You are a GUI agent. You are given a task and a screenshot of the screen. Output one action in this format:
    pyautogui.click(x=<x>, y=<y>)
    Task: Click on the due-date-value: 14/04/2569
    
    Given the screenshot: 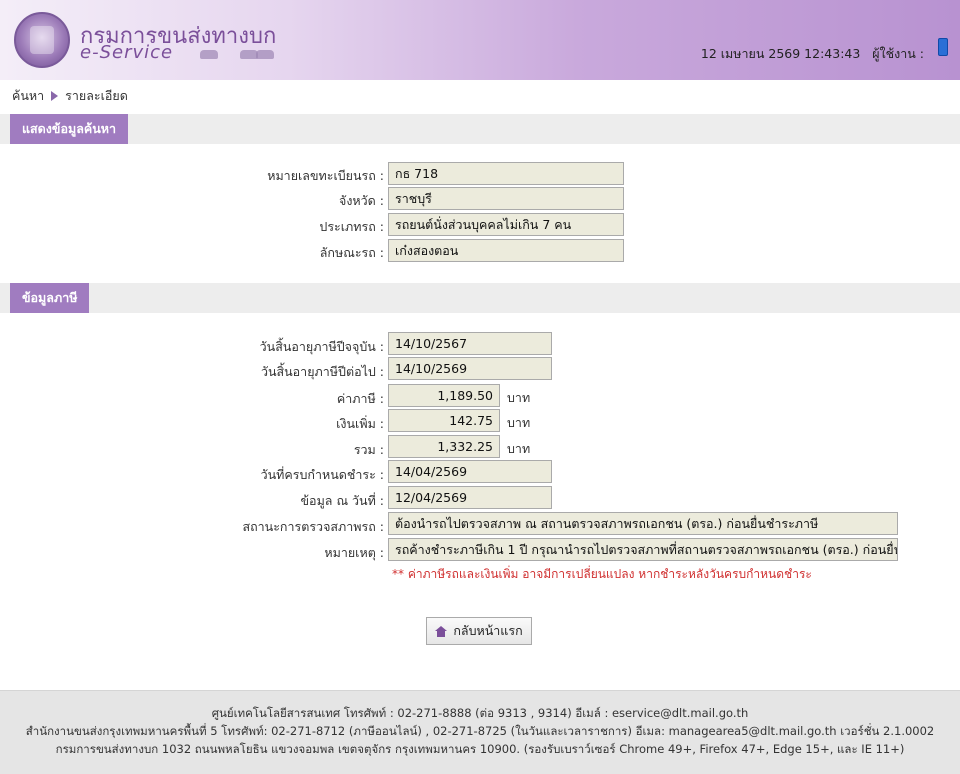 What is the action you would take?
    pyautogui.click(x=470, y=471)
    